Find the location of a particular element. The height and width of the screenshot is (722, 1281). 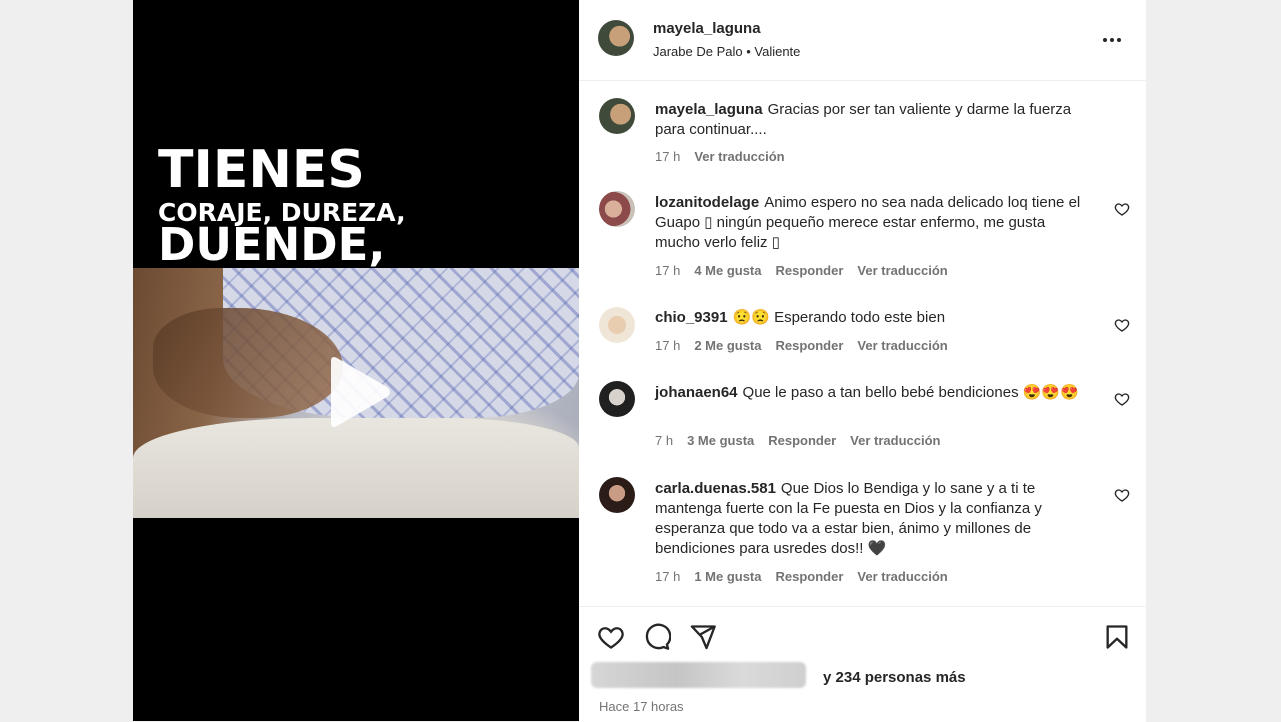

comment-username: chio_9391 is located at coordinates (691, 317).